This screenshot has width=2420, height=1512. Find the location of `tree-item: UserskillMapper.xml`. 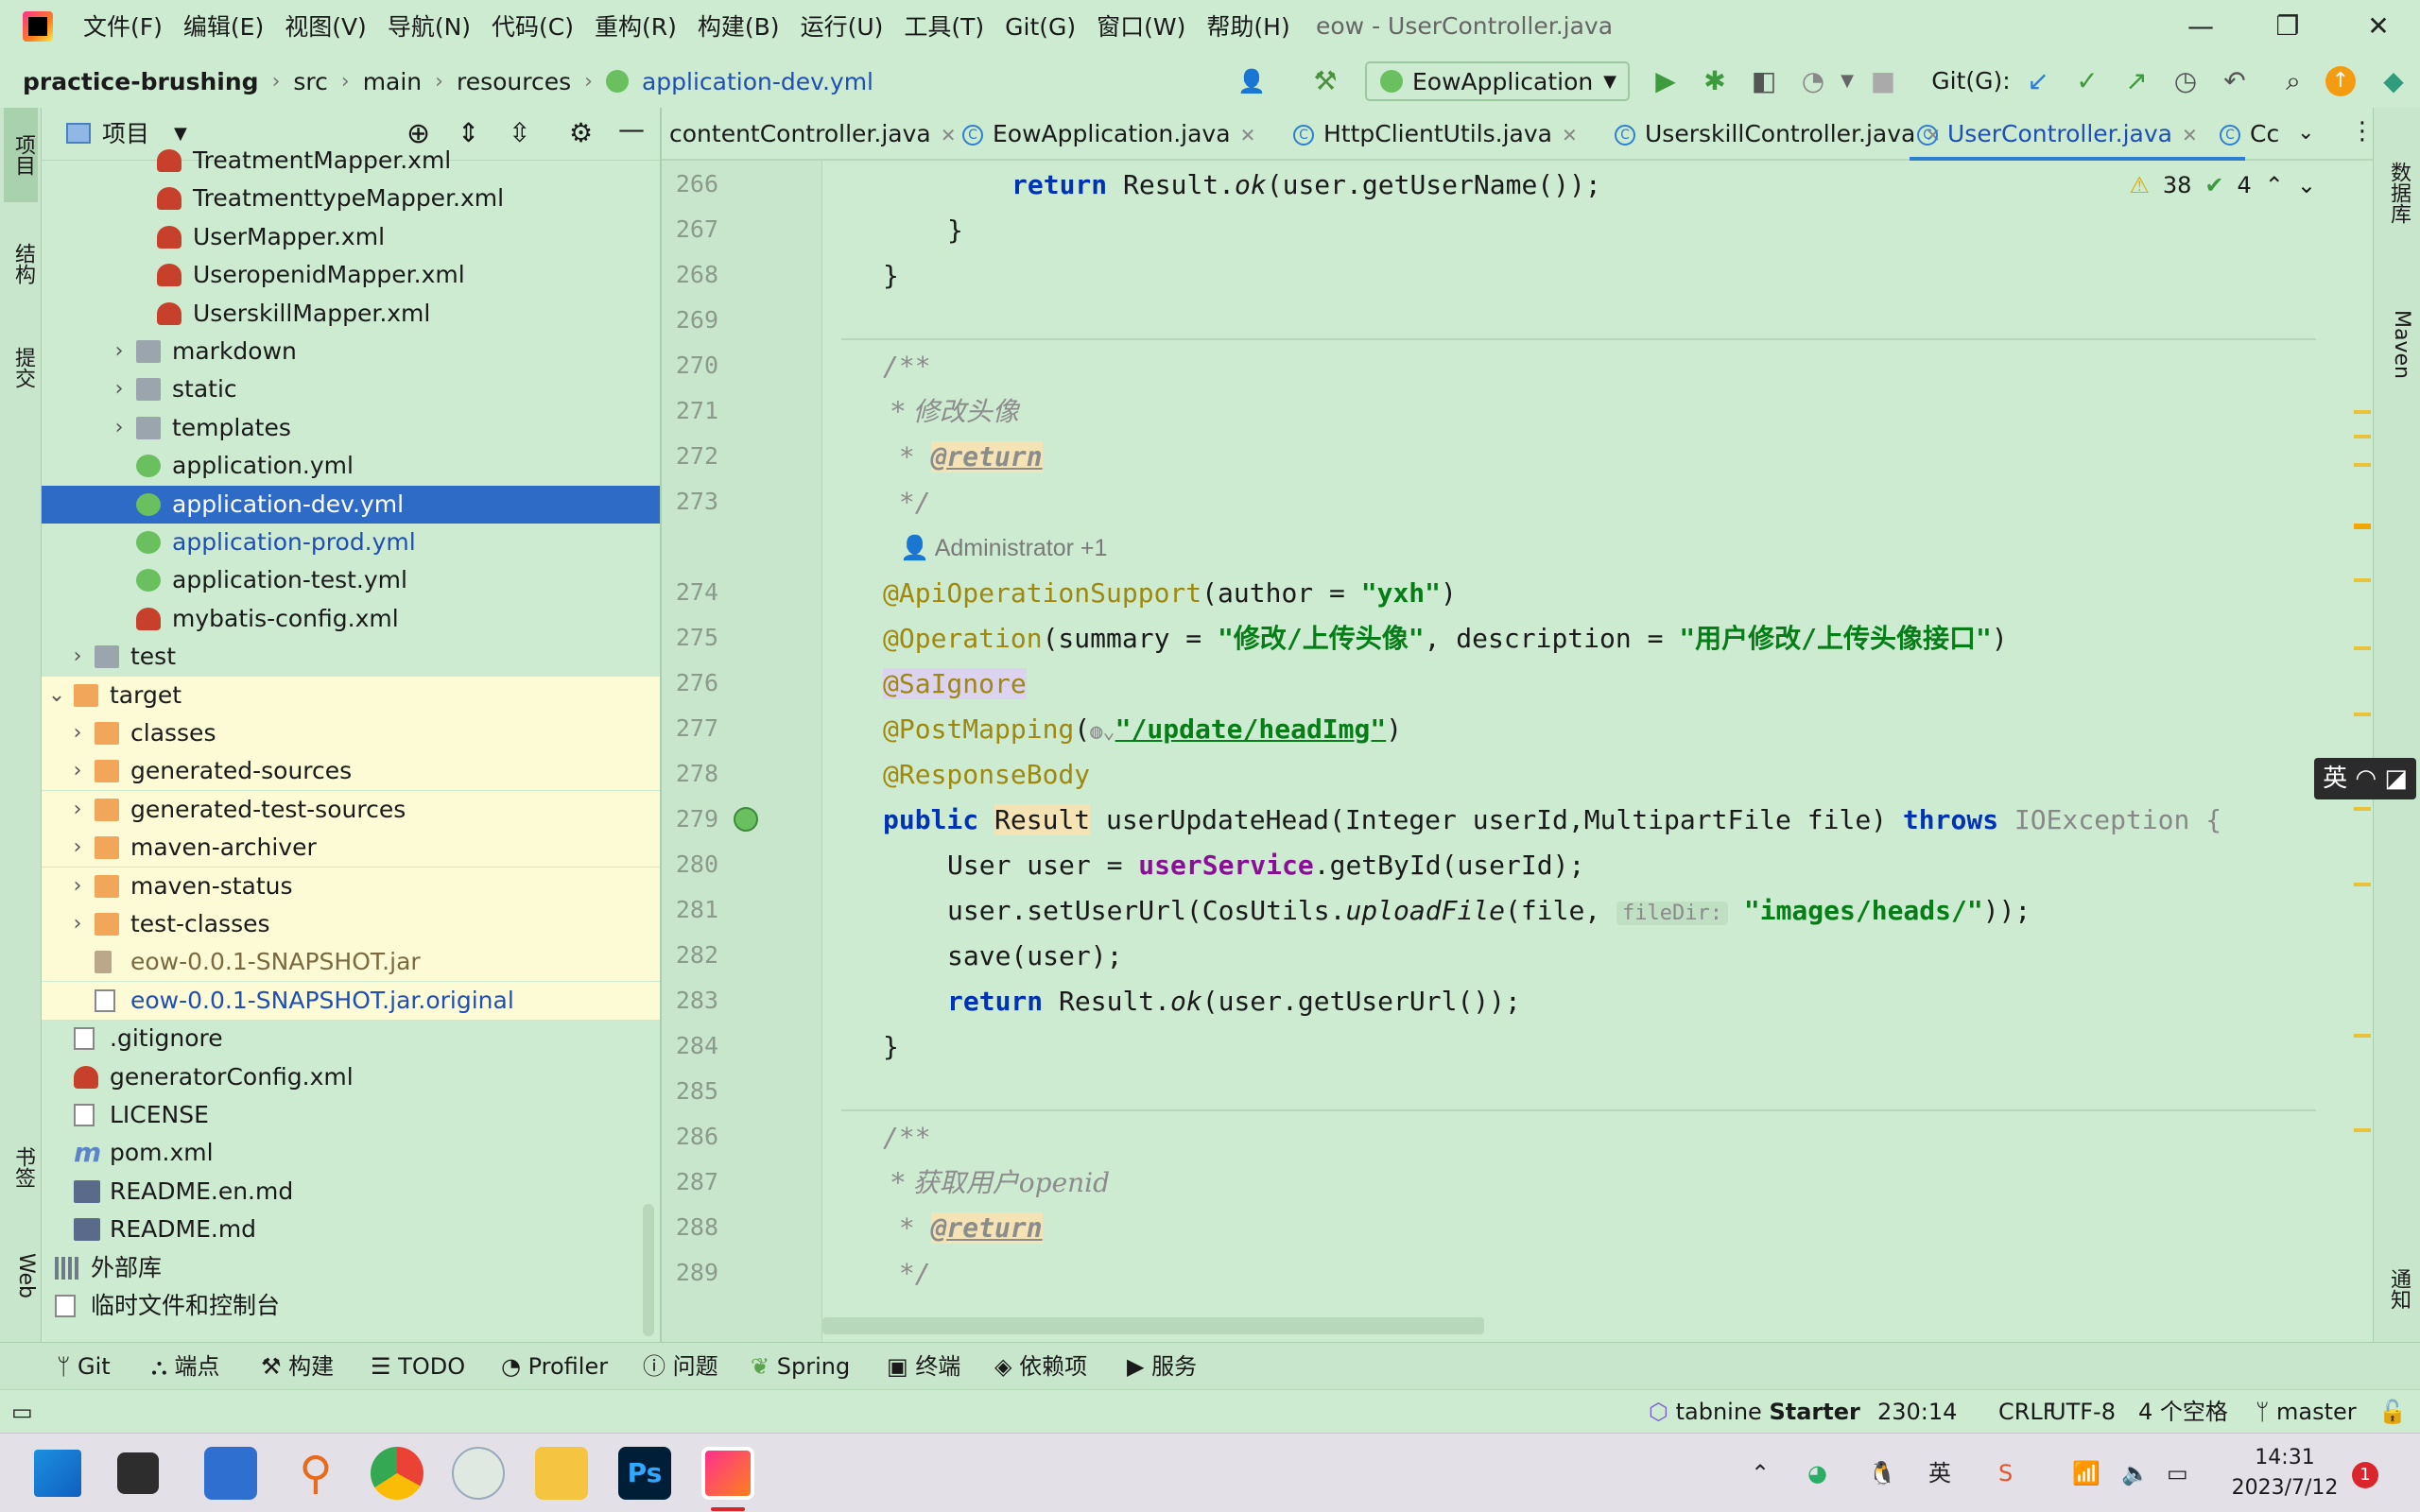

tree-item: UserskillMapper.xml is located at coordinates (351, 314).